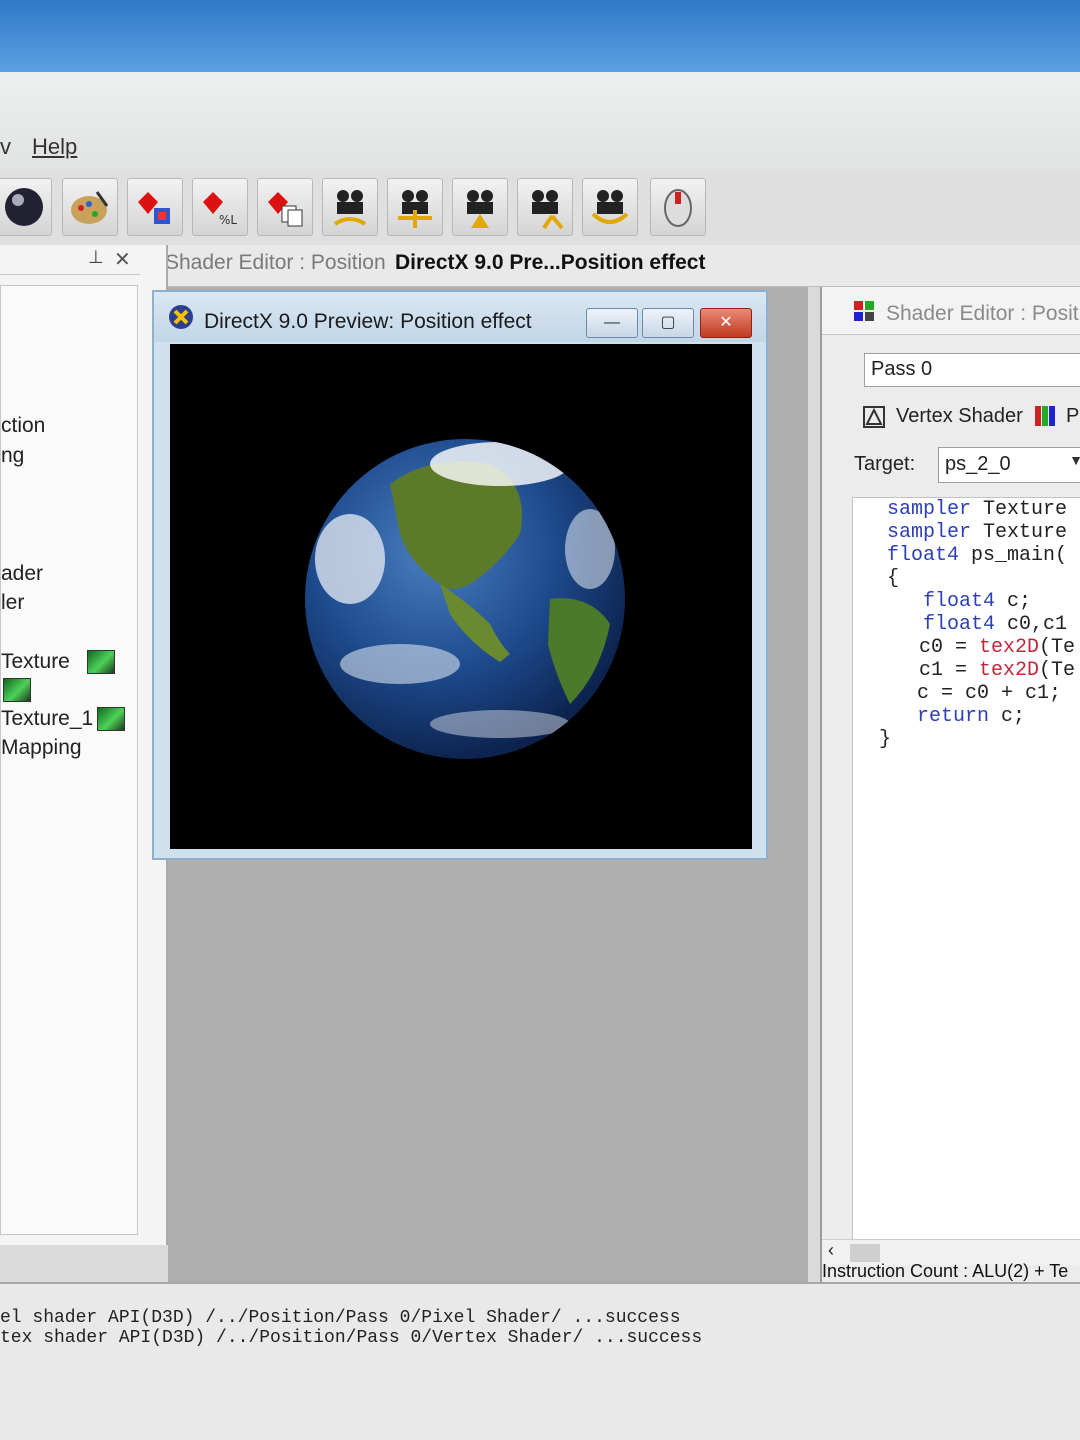 The width and height of the screenshot is (1080, 1440). I want to click on code-line: return c;, so click(971, 716).